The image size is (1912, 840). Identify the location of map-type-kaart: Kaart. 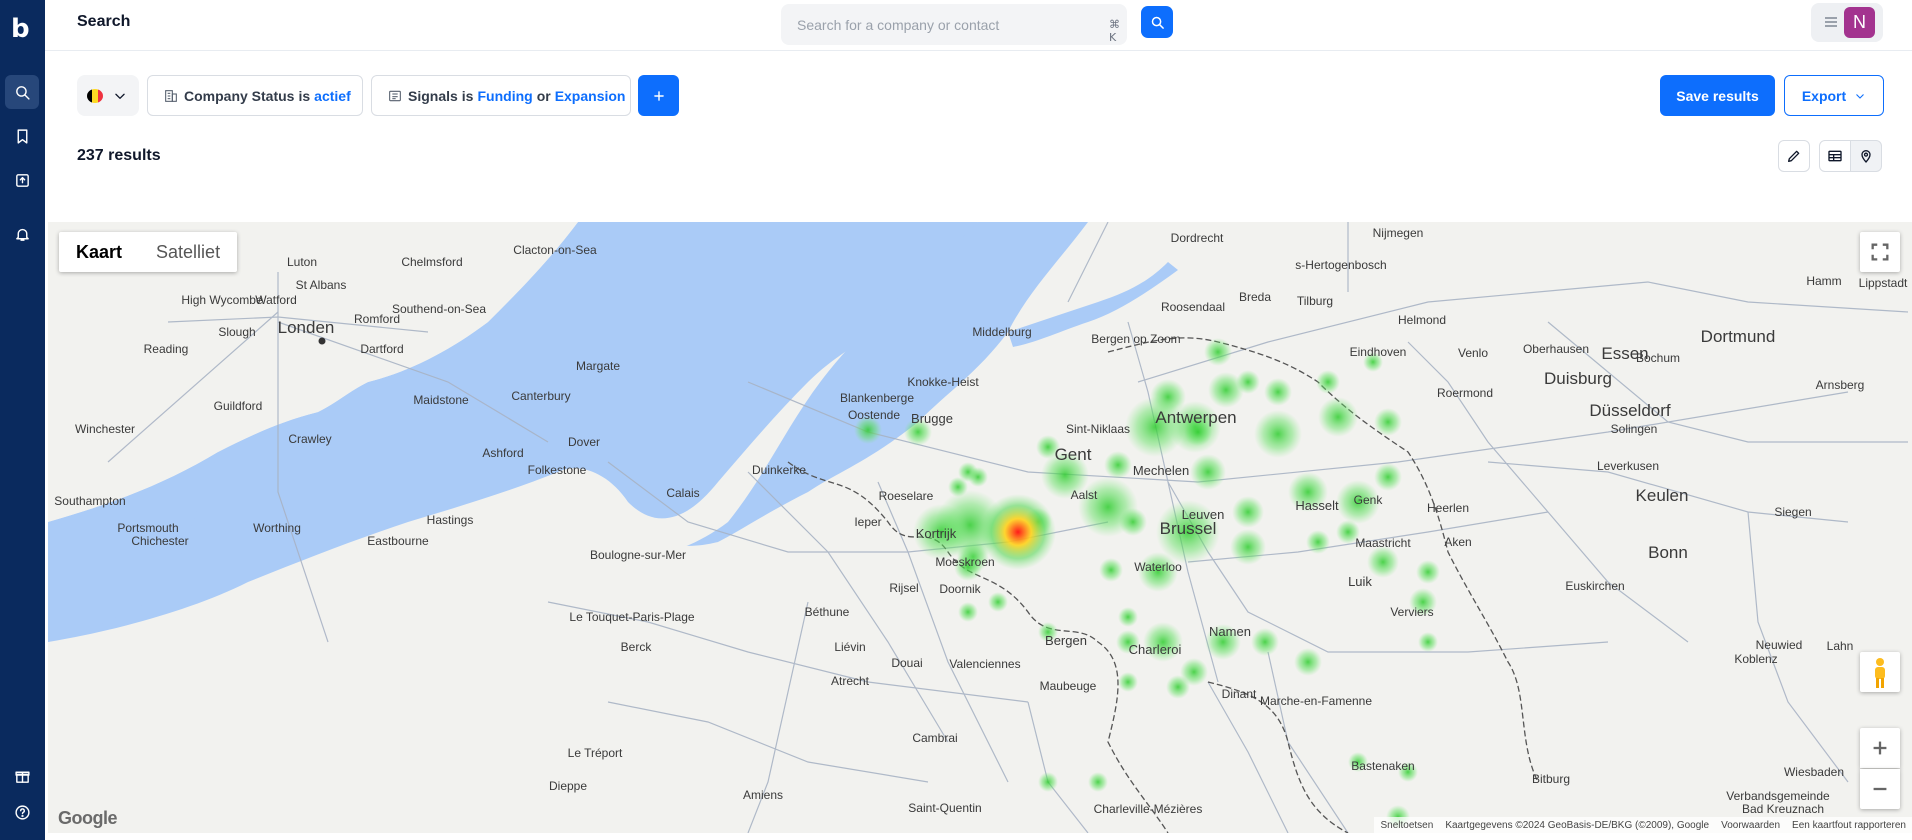
(99, 252).